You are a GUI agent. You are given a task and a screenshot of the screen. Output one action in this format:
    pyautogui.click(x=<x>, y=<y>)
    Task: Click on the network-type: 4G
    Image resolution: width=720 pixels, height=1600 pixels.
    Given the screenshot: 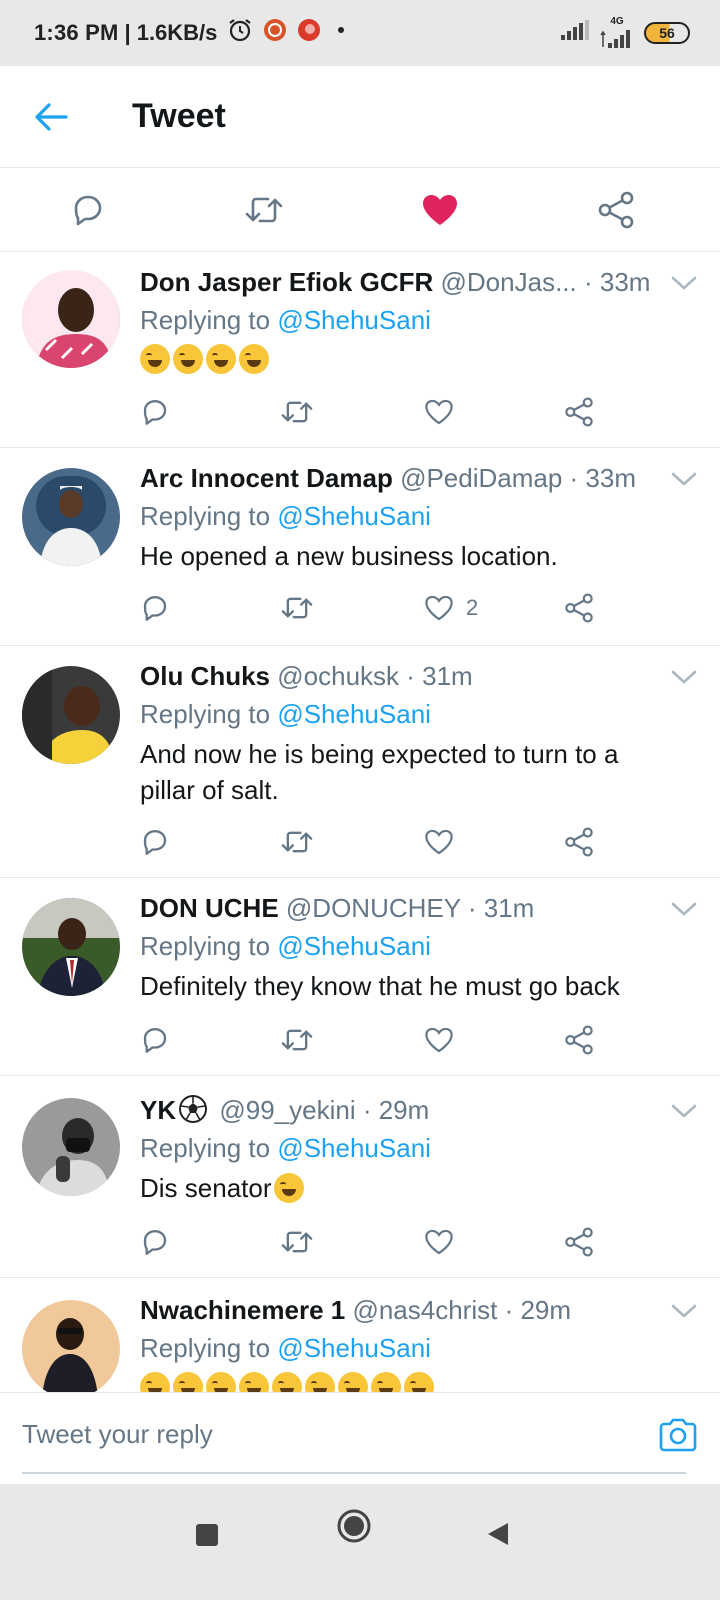 What is the action you would take?
    pyautogui.click(x=617, y=21)
    